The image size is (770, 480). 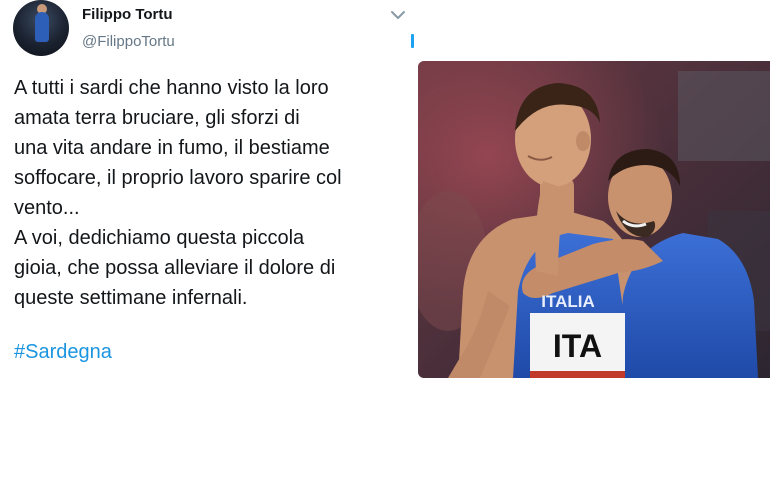 I want to click on bib-text: ITA, so click(x=577, y=346).